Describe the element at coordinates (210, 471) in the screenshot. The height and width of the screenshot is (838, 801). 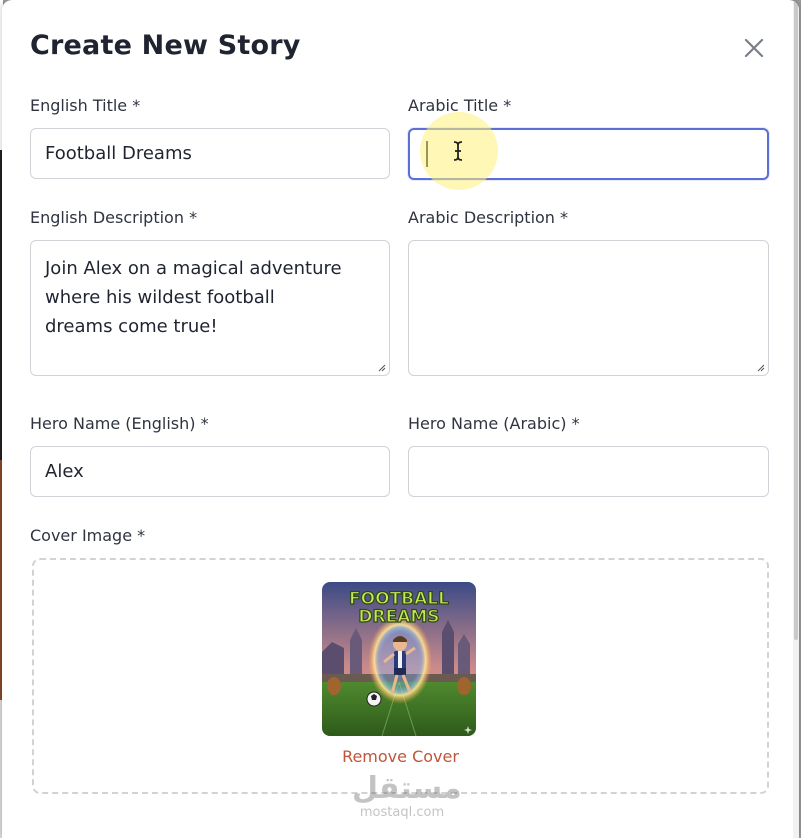
I see `hero-name-english-input: Alex` at that location.